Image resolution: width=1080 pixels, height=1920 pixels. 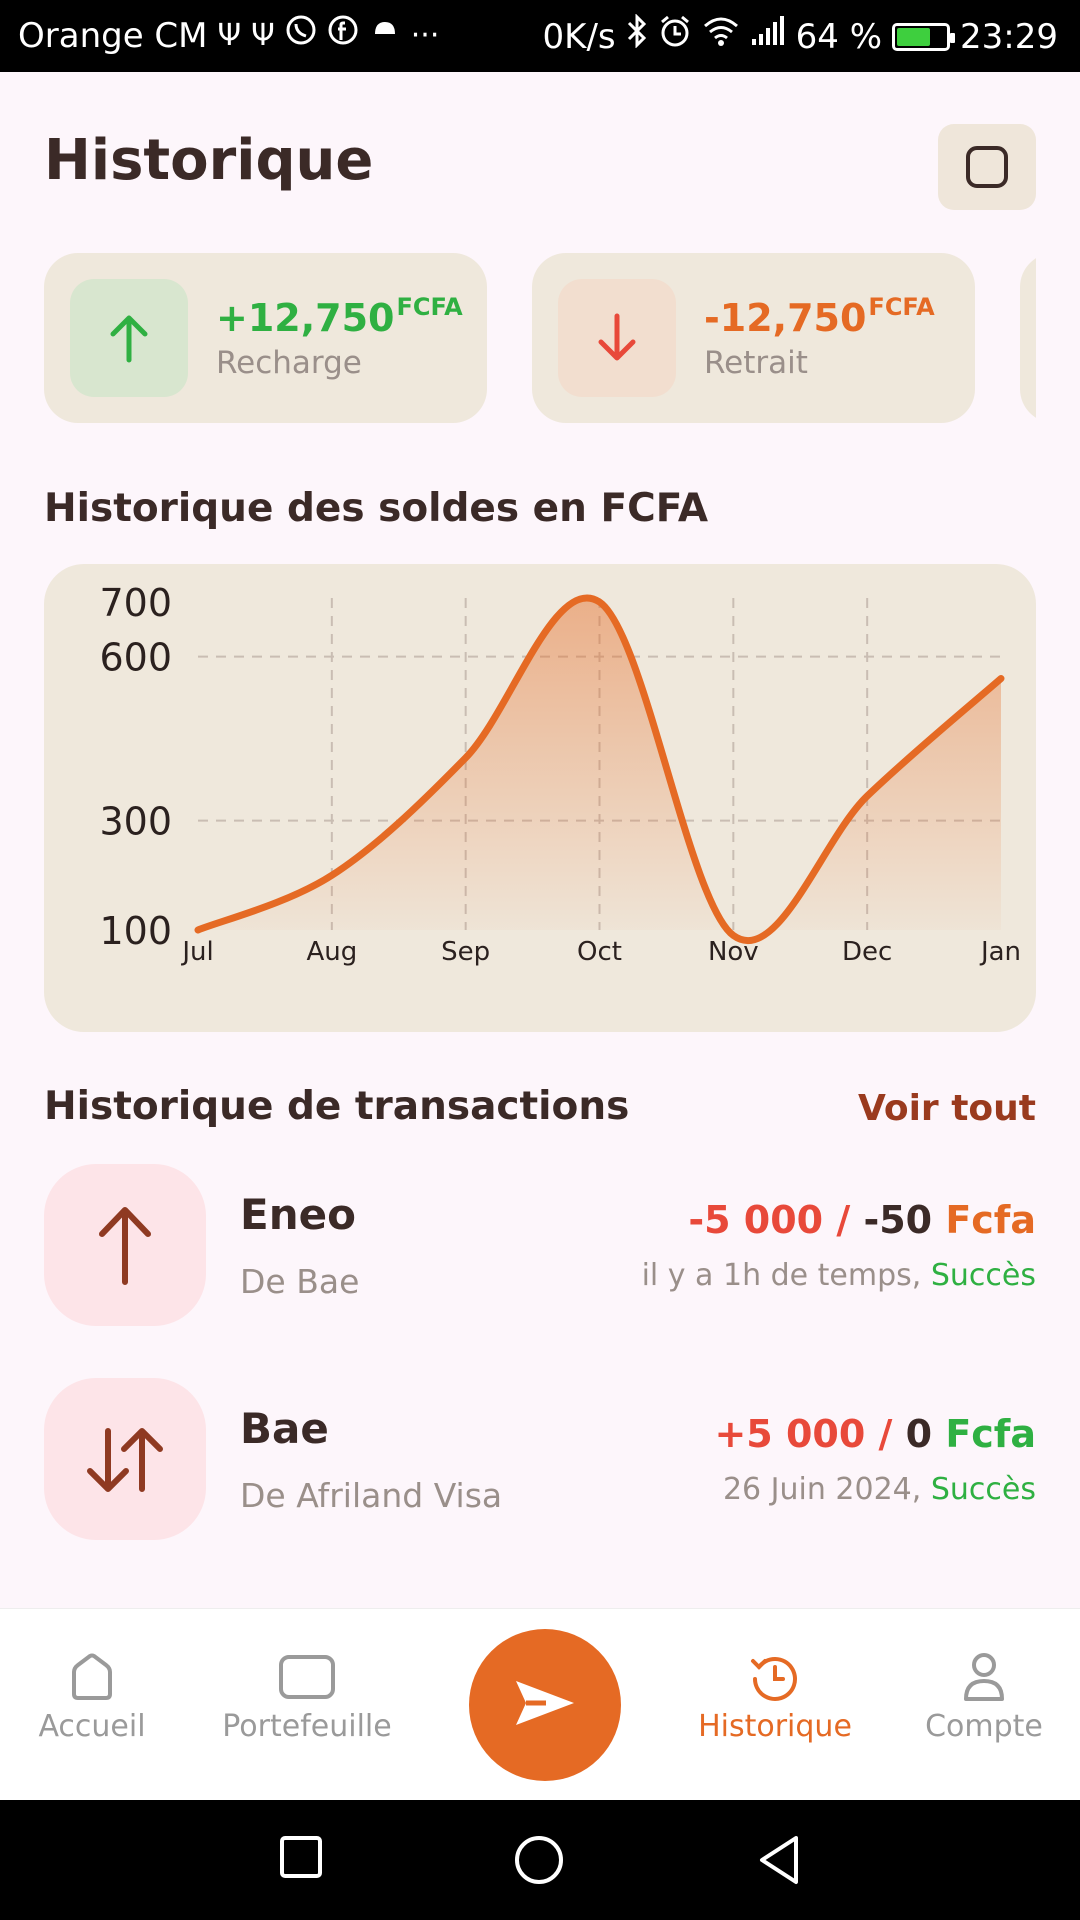 What do you see at coordinates (637, 36) in the screenshot?
I see `bluetooth-icon` at bounding box center [637, 36].